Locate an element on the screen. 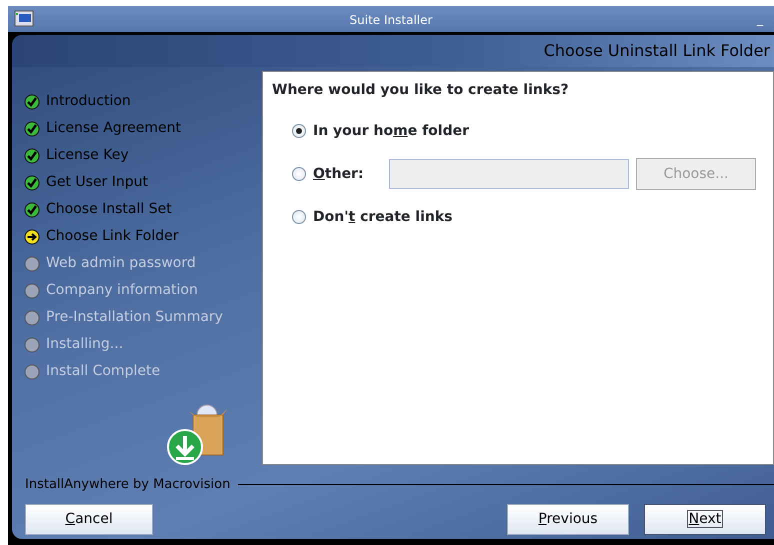 The width and height of the screenshot is (774, 545). step-label: Choose Link Folder is located at coordinates (112, 236).